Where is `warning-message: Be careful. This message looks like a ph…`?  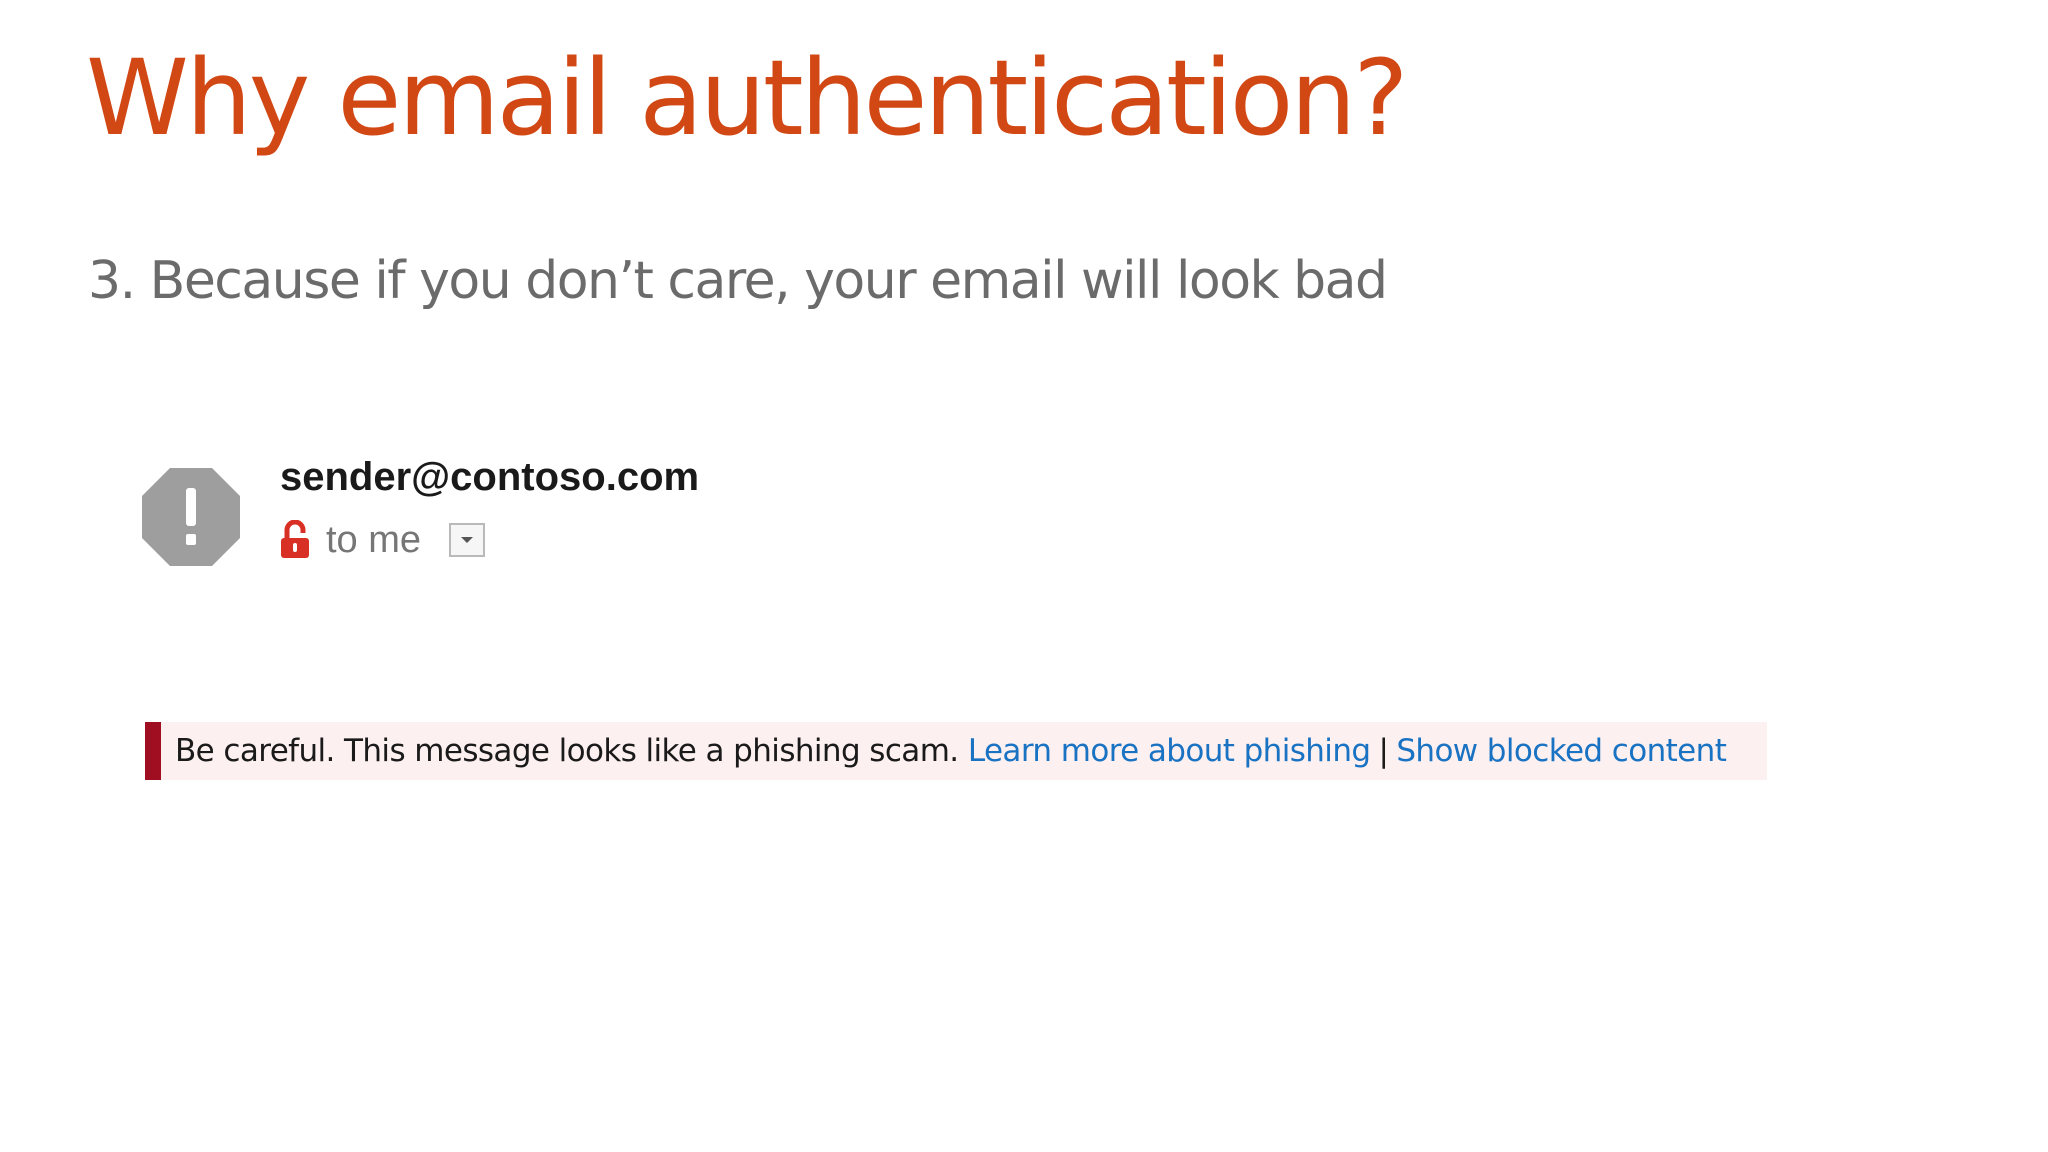
warning-message: Be careful. This message looks like a ph… is located at coordinates (567, 751).